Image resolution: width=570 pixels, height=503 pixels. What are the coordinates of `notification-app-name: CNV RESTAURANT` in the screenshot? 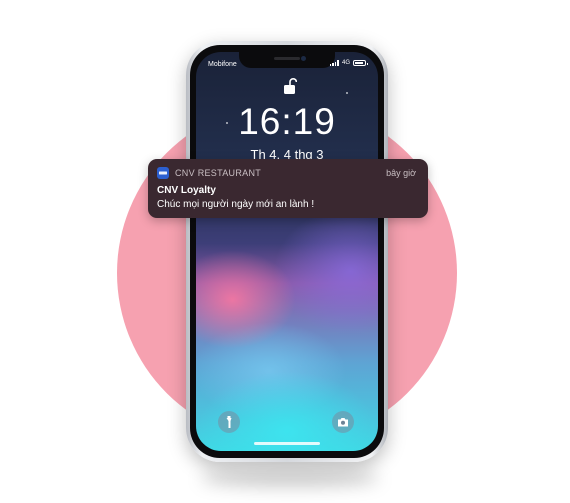 It's located at (218, 173).